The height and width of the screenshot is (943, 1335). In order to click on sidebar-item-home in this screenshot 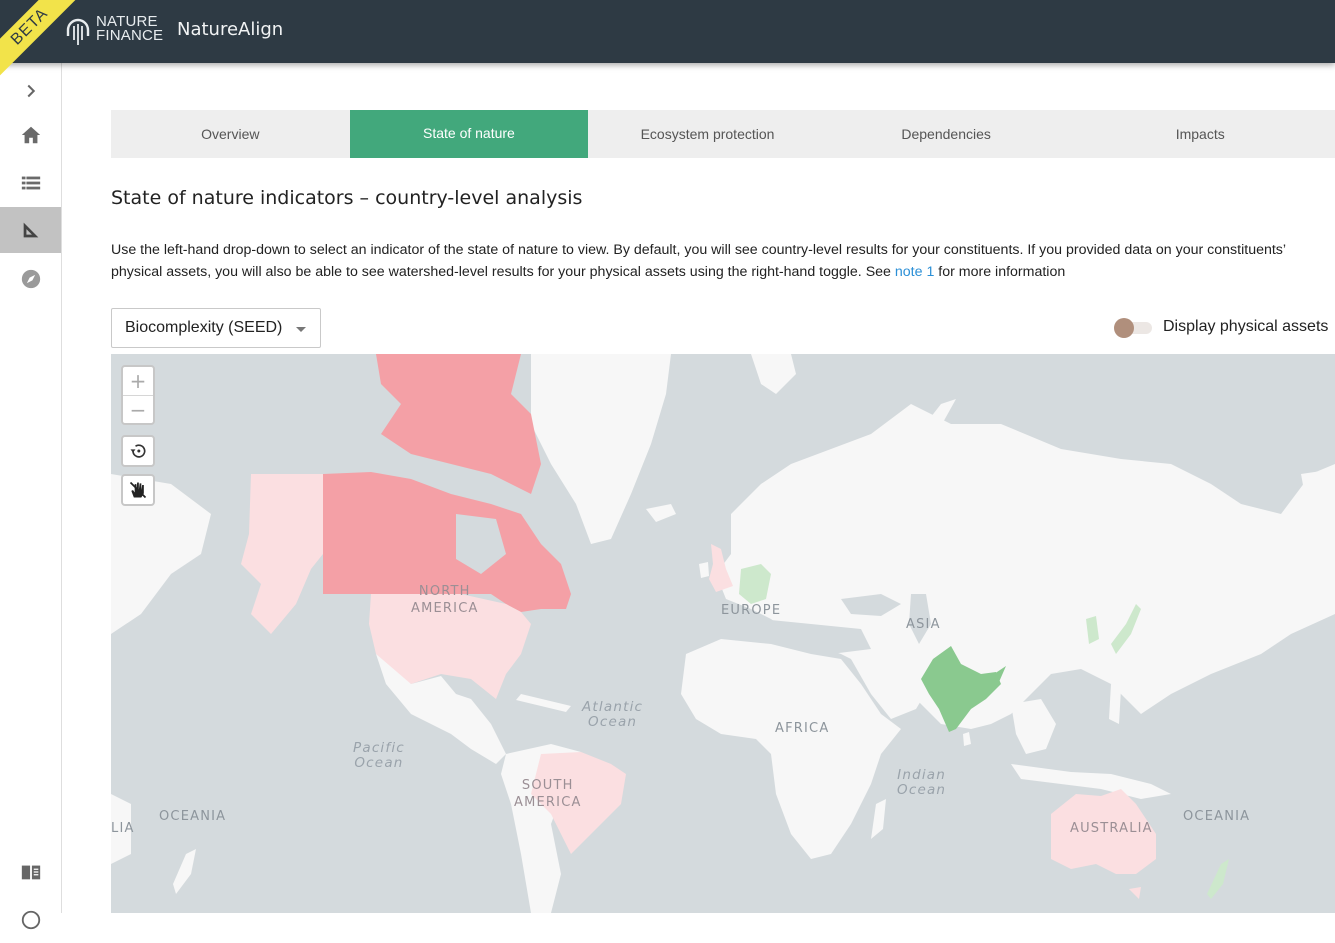, I will do `click(30, 135)`.